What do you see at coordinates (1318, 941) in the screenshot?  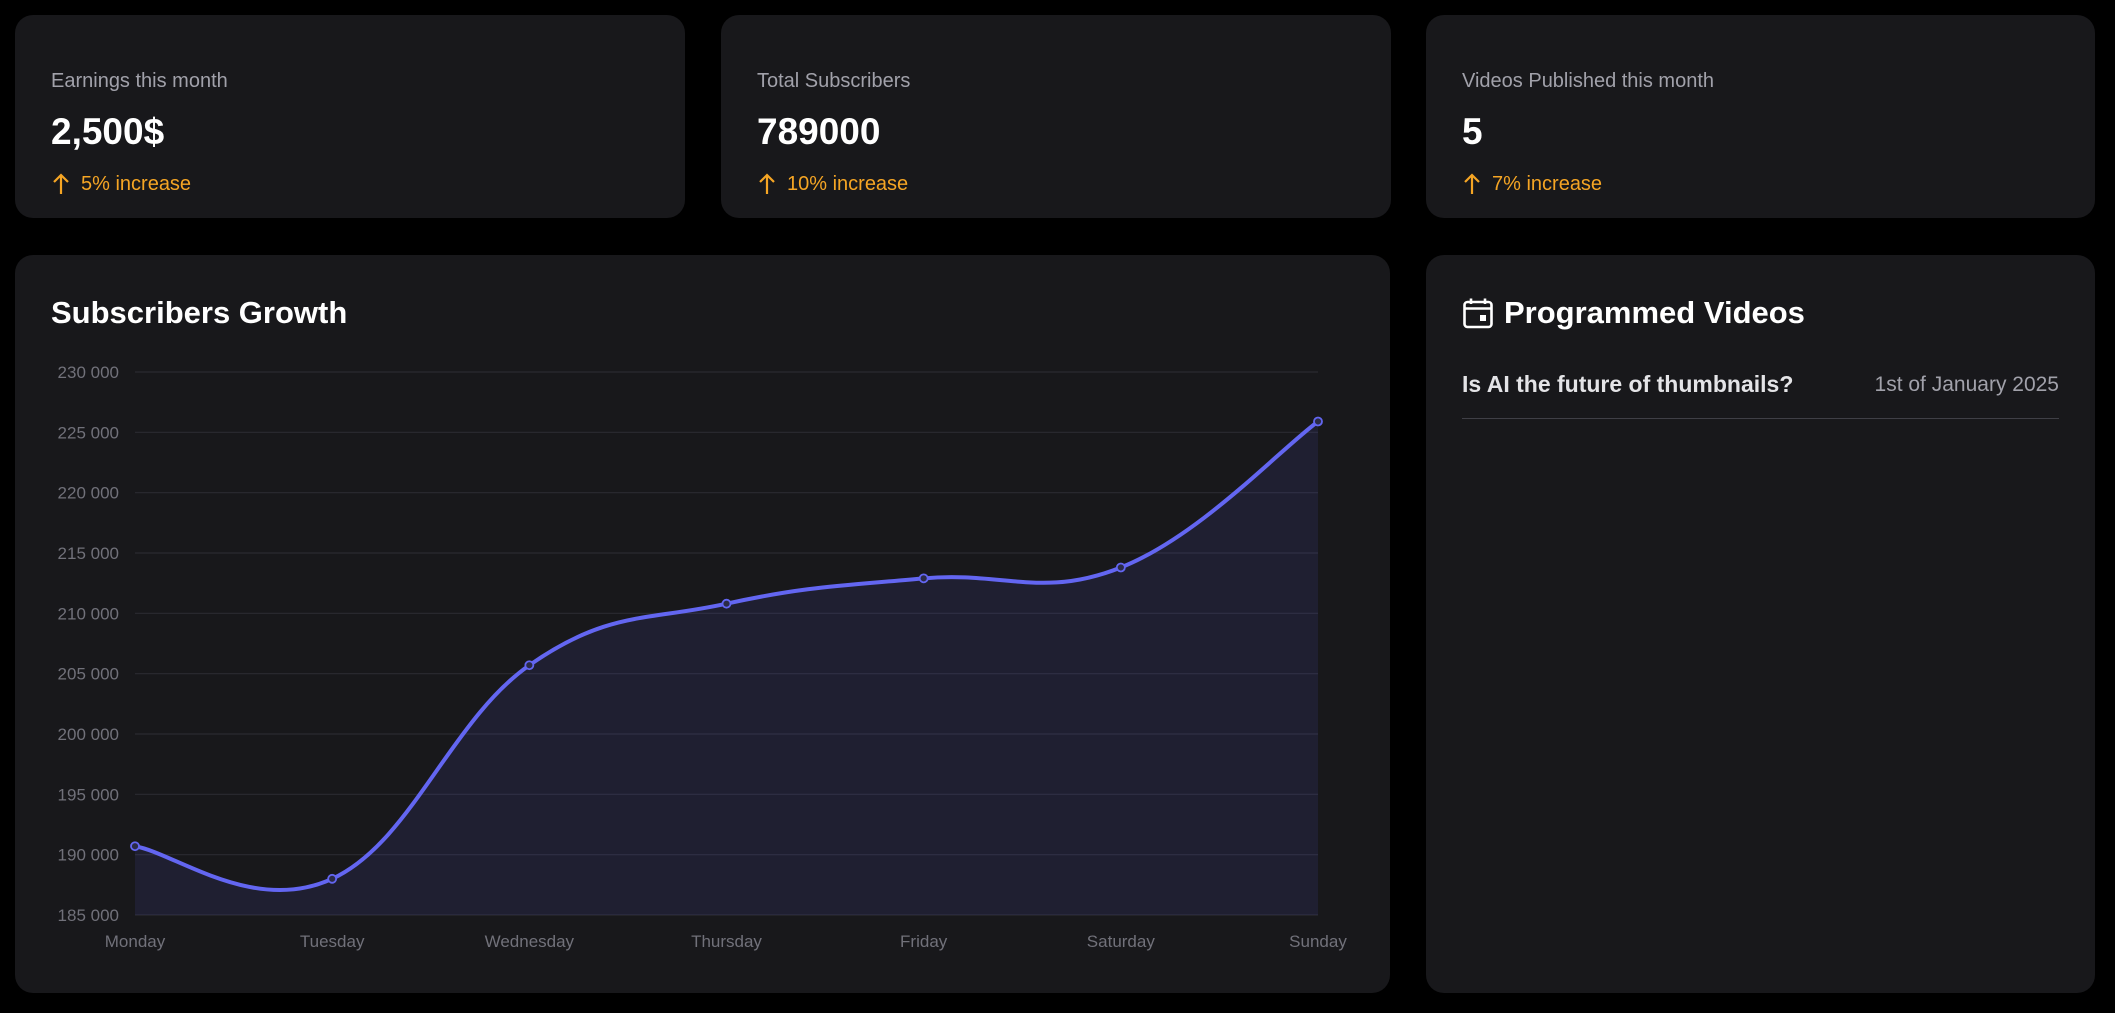 I see `x-tick-label: Sunday` at bounding box center [1318, 941].